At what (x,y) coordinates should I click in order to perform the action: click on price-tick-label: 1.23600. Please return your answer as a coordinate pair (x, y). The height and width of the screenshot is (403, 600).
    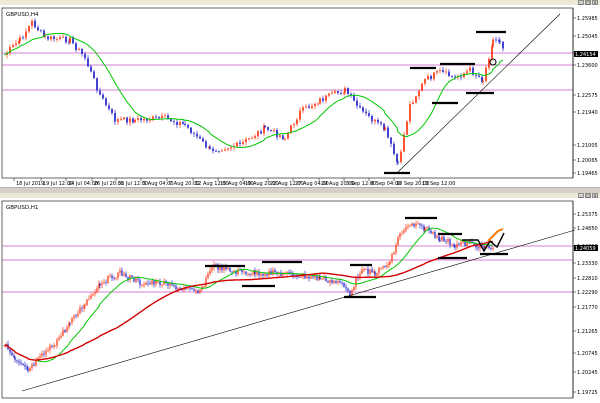
    Looking at the image, I should click on (587, 66).